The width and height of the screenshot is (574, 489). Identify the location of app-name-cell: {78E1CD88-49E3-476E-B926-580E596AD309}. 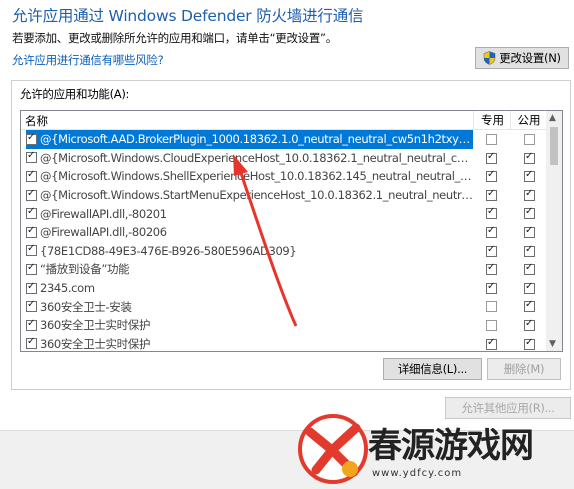
(249, 251).